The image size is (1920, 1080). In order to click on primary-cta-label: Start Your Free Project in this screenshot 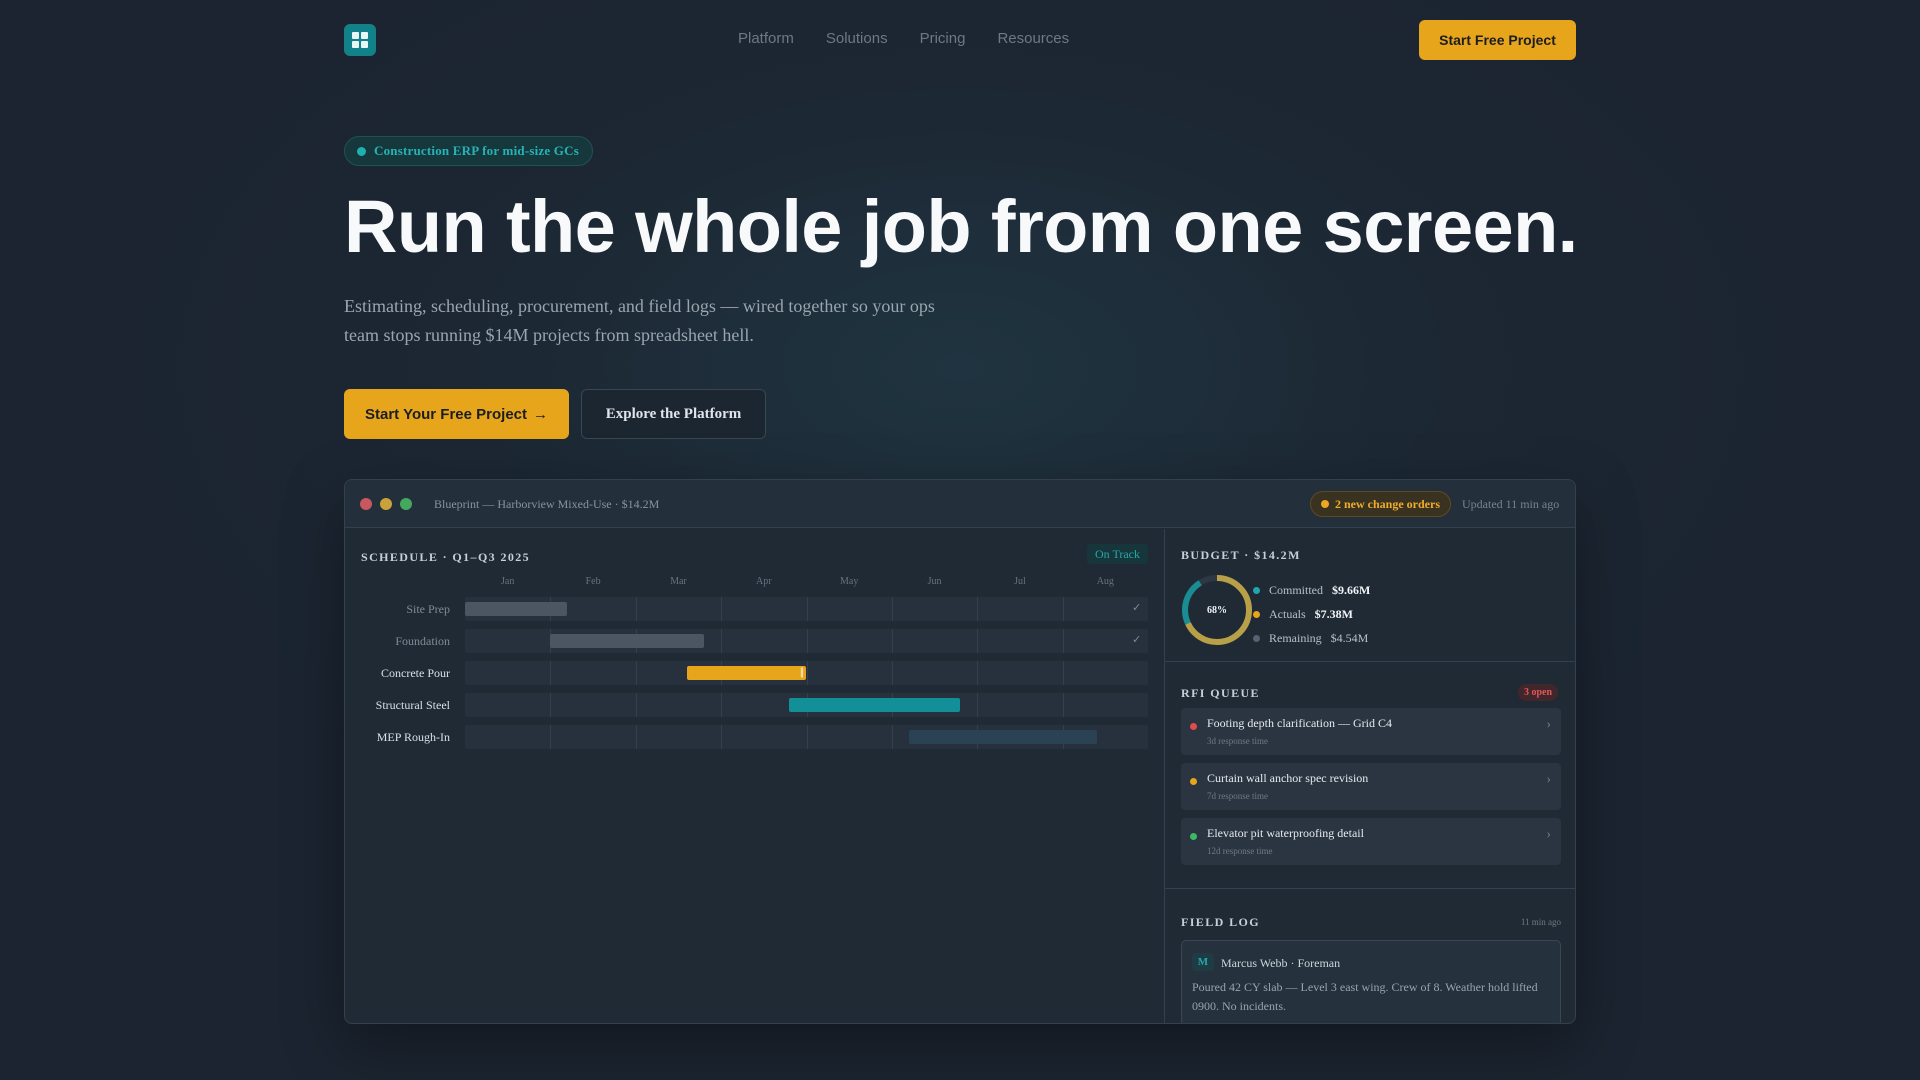, I will do `click(446, 414)`.